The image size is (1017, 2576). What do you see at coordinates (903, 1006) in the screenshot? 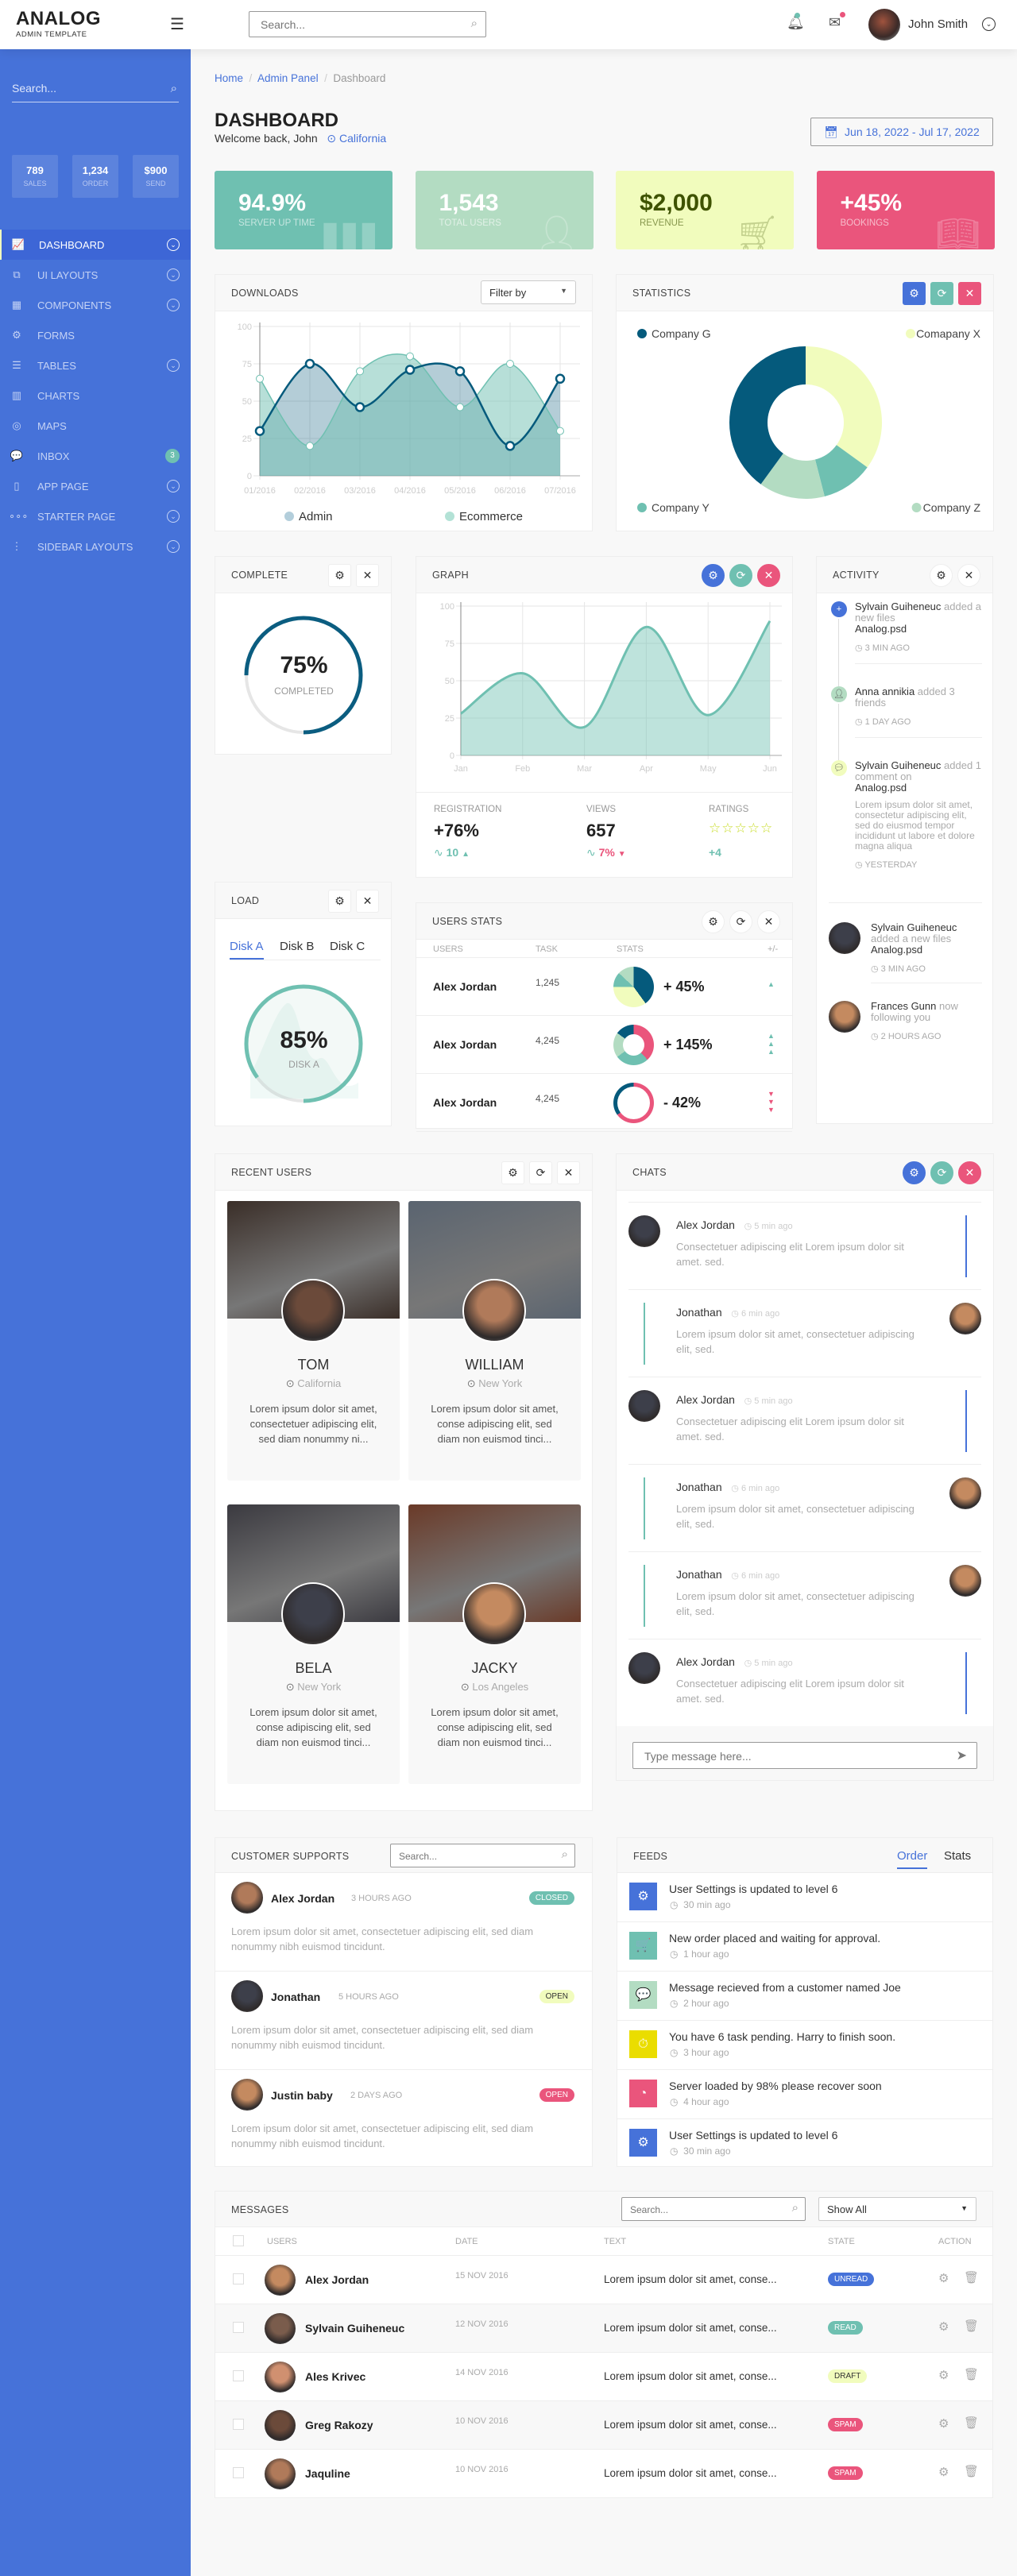
I see `activity-user: Frances Gunn` at bounding box center [903, 1006].